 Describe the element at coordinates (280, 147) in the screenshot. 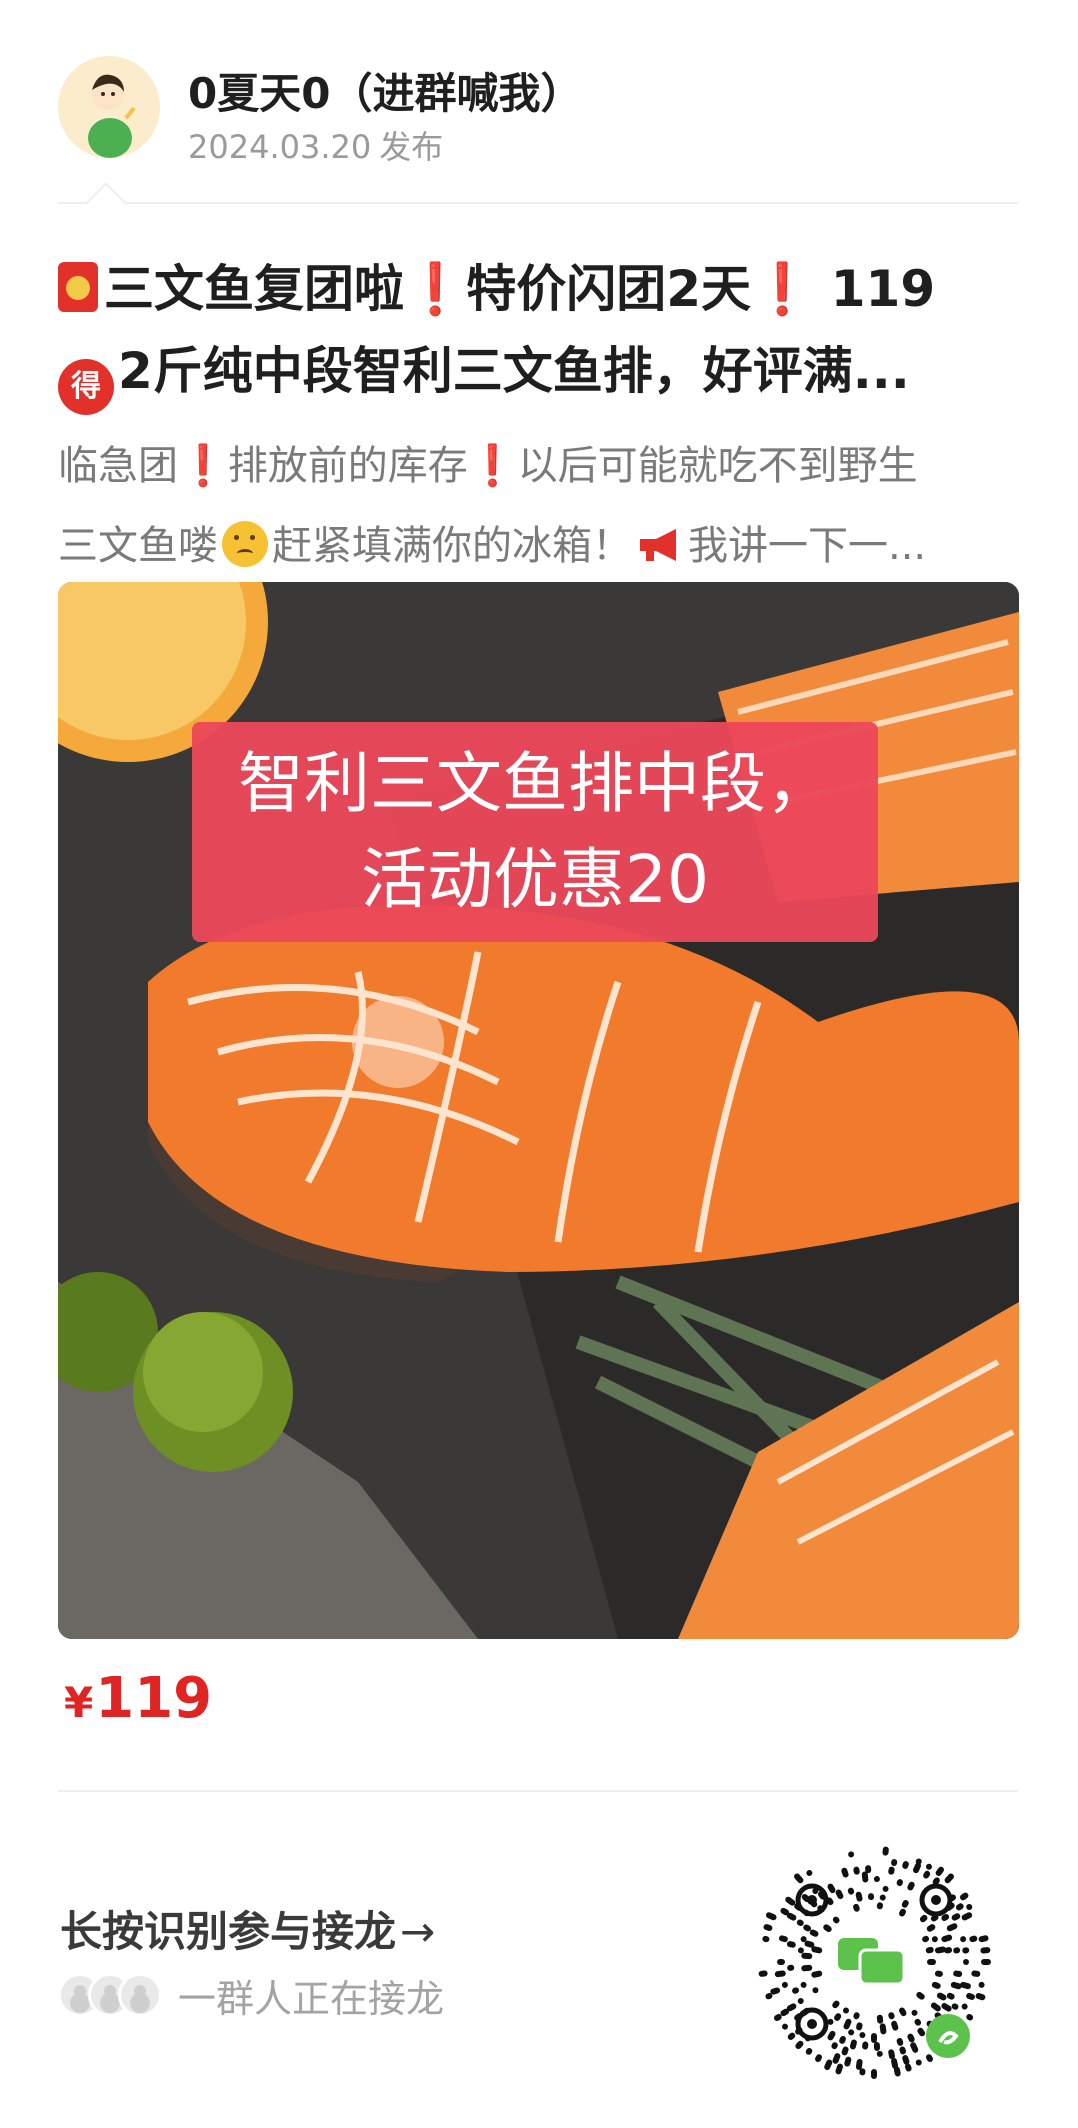

I see `post-date: 2024.03.20` at that location.